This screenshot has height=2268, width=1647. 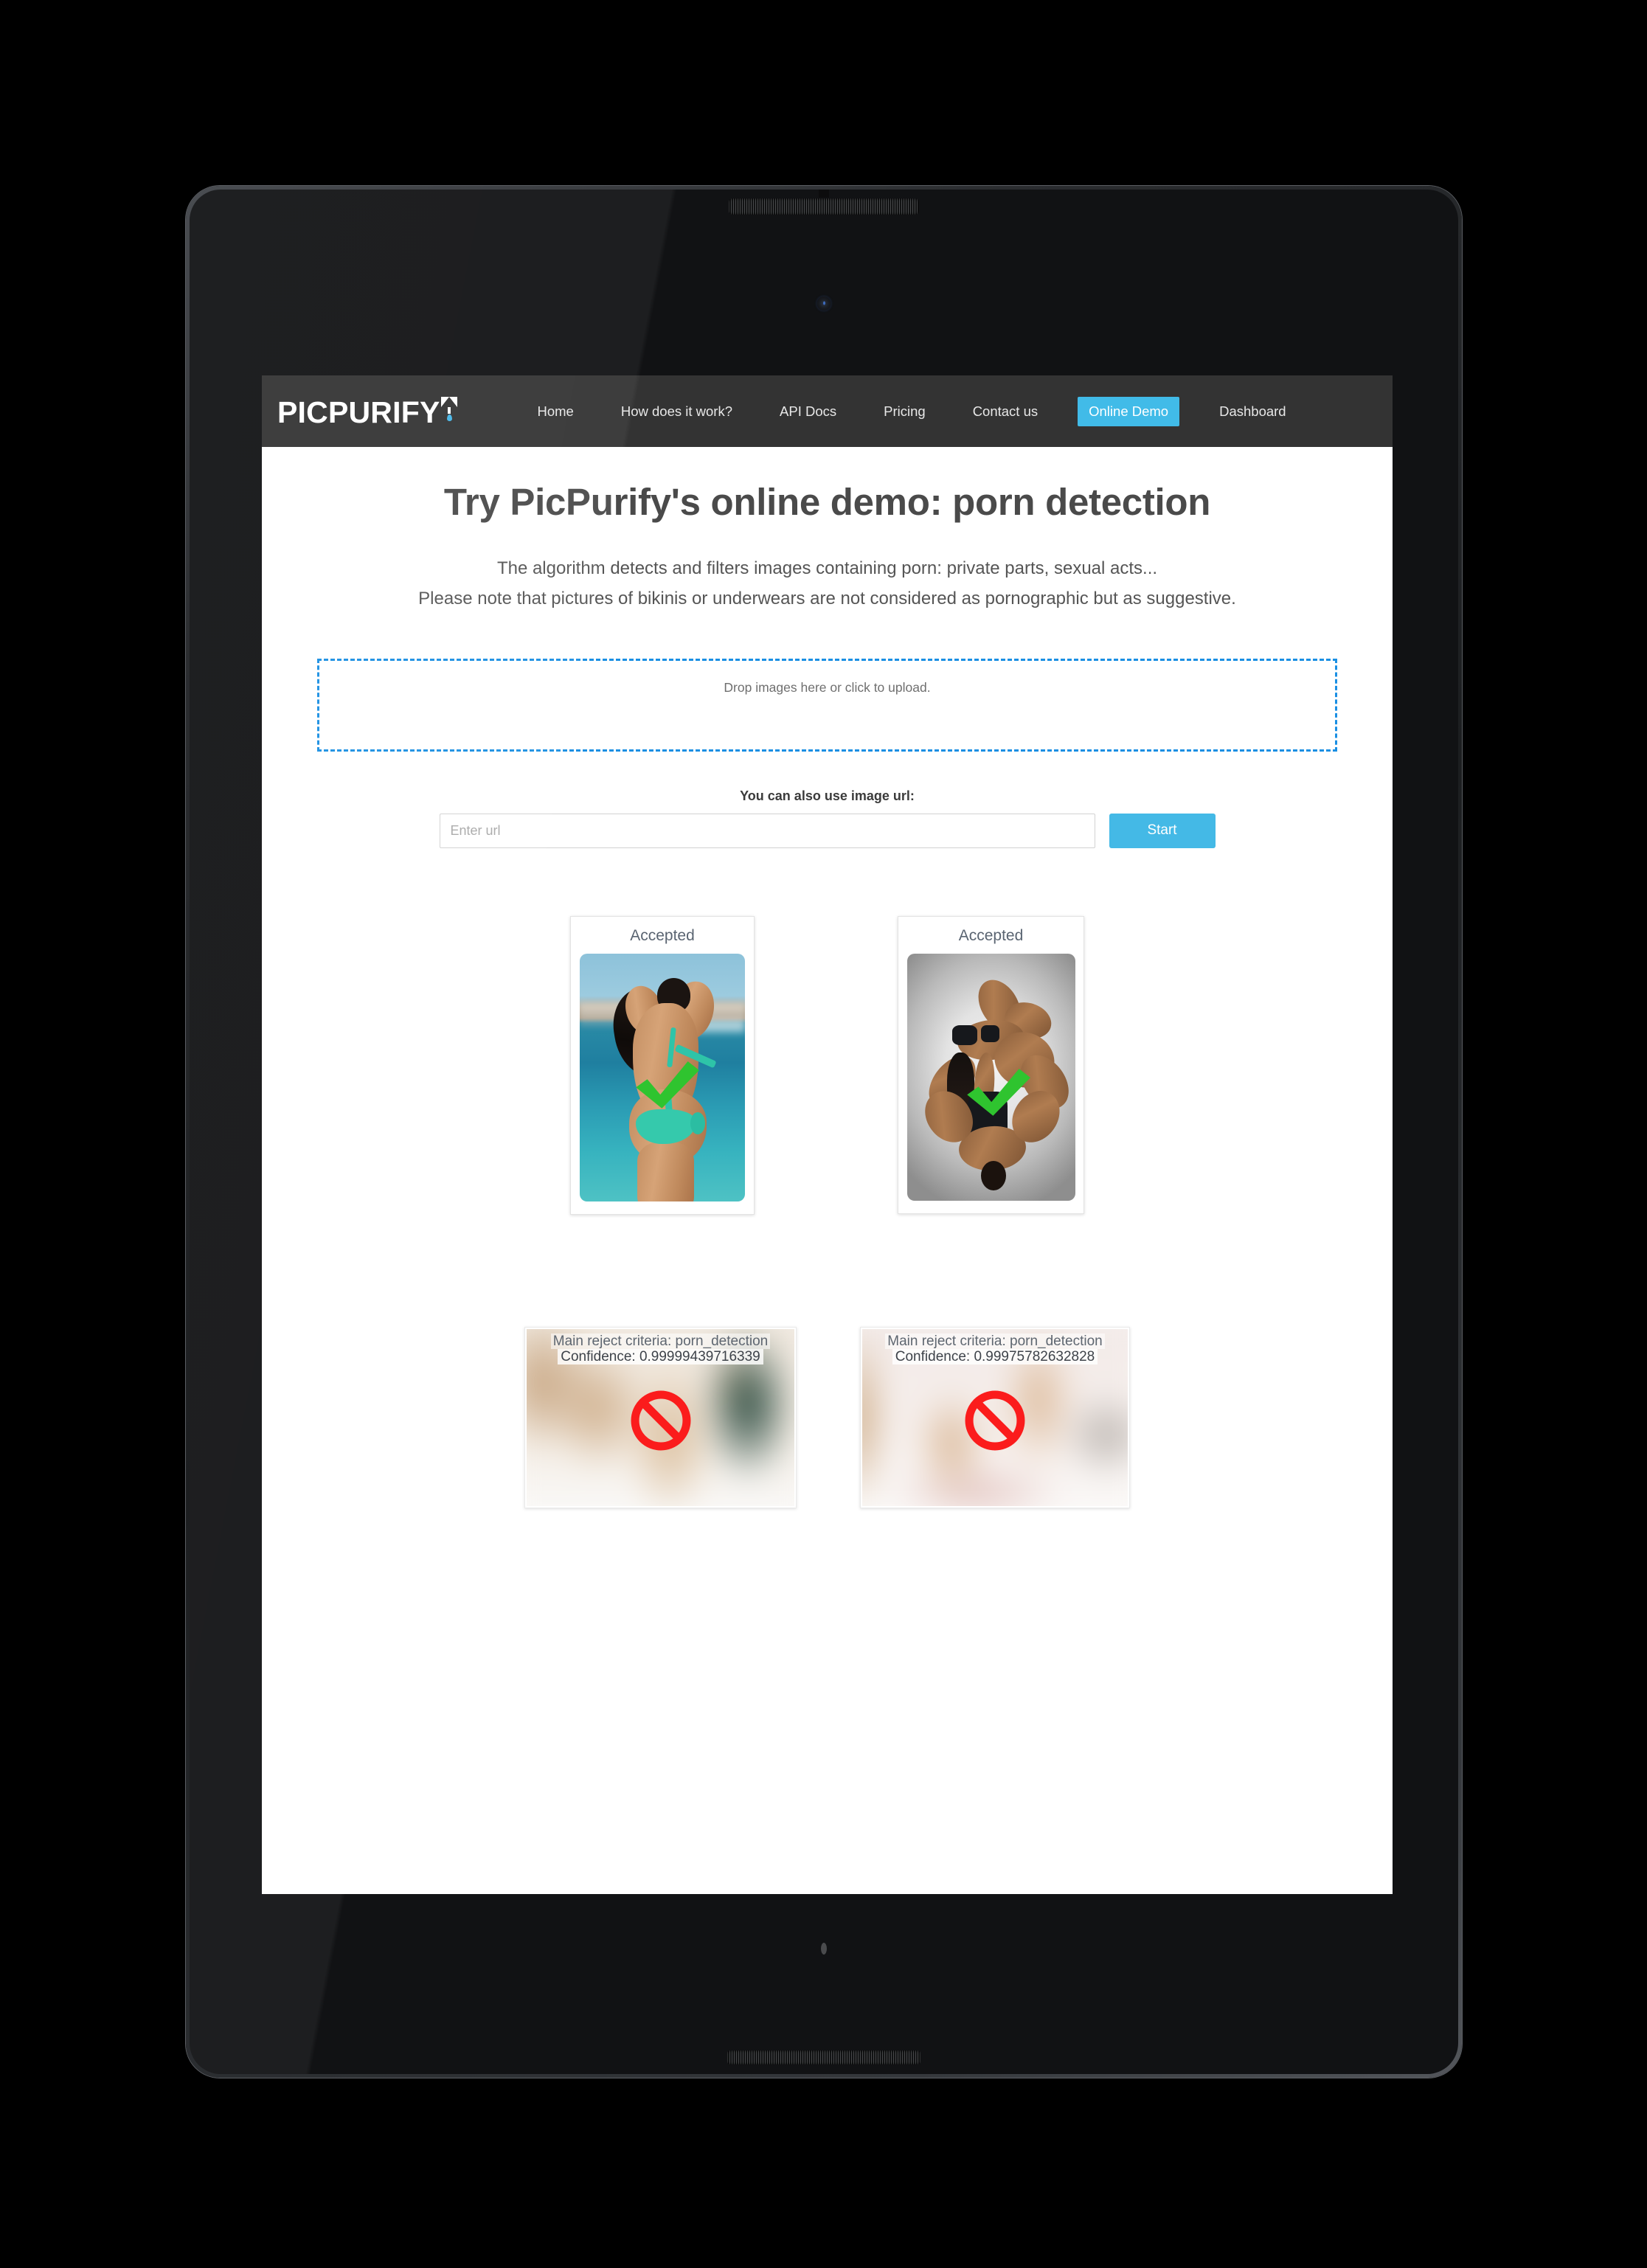 What do you see at coordinates (965, 1034) in the screenshot?
I see `sports-bra` at bounding box center [965, 1034].